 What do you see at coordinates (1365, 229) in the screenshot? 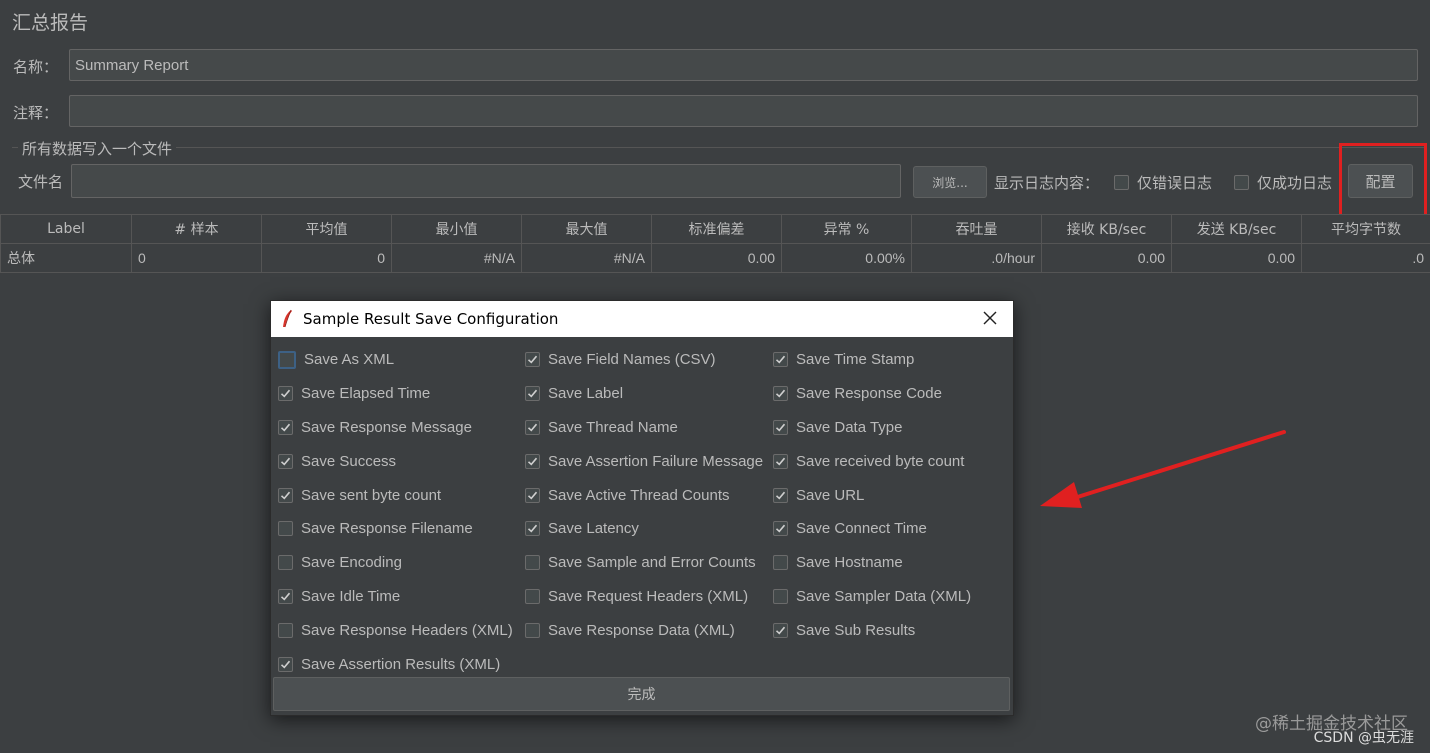
I see `column-header: 平均字节数` at bounding box center [1365, 229].